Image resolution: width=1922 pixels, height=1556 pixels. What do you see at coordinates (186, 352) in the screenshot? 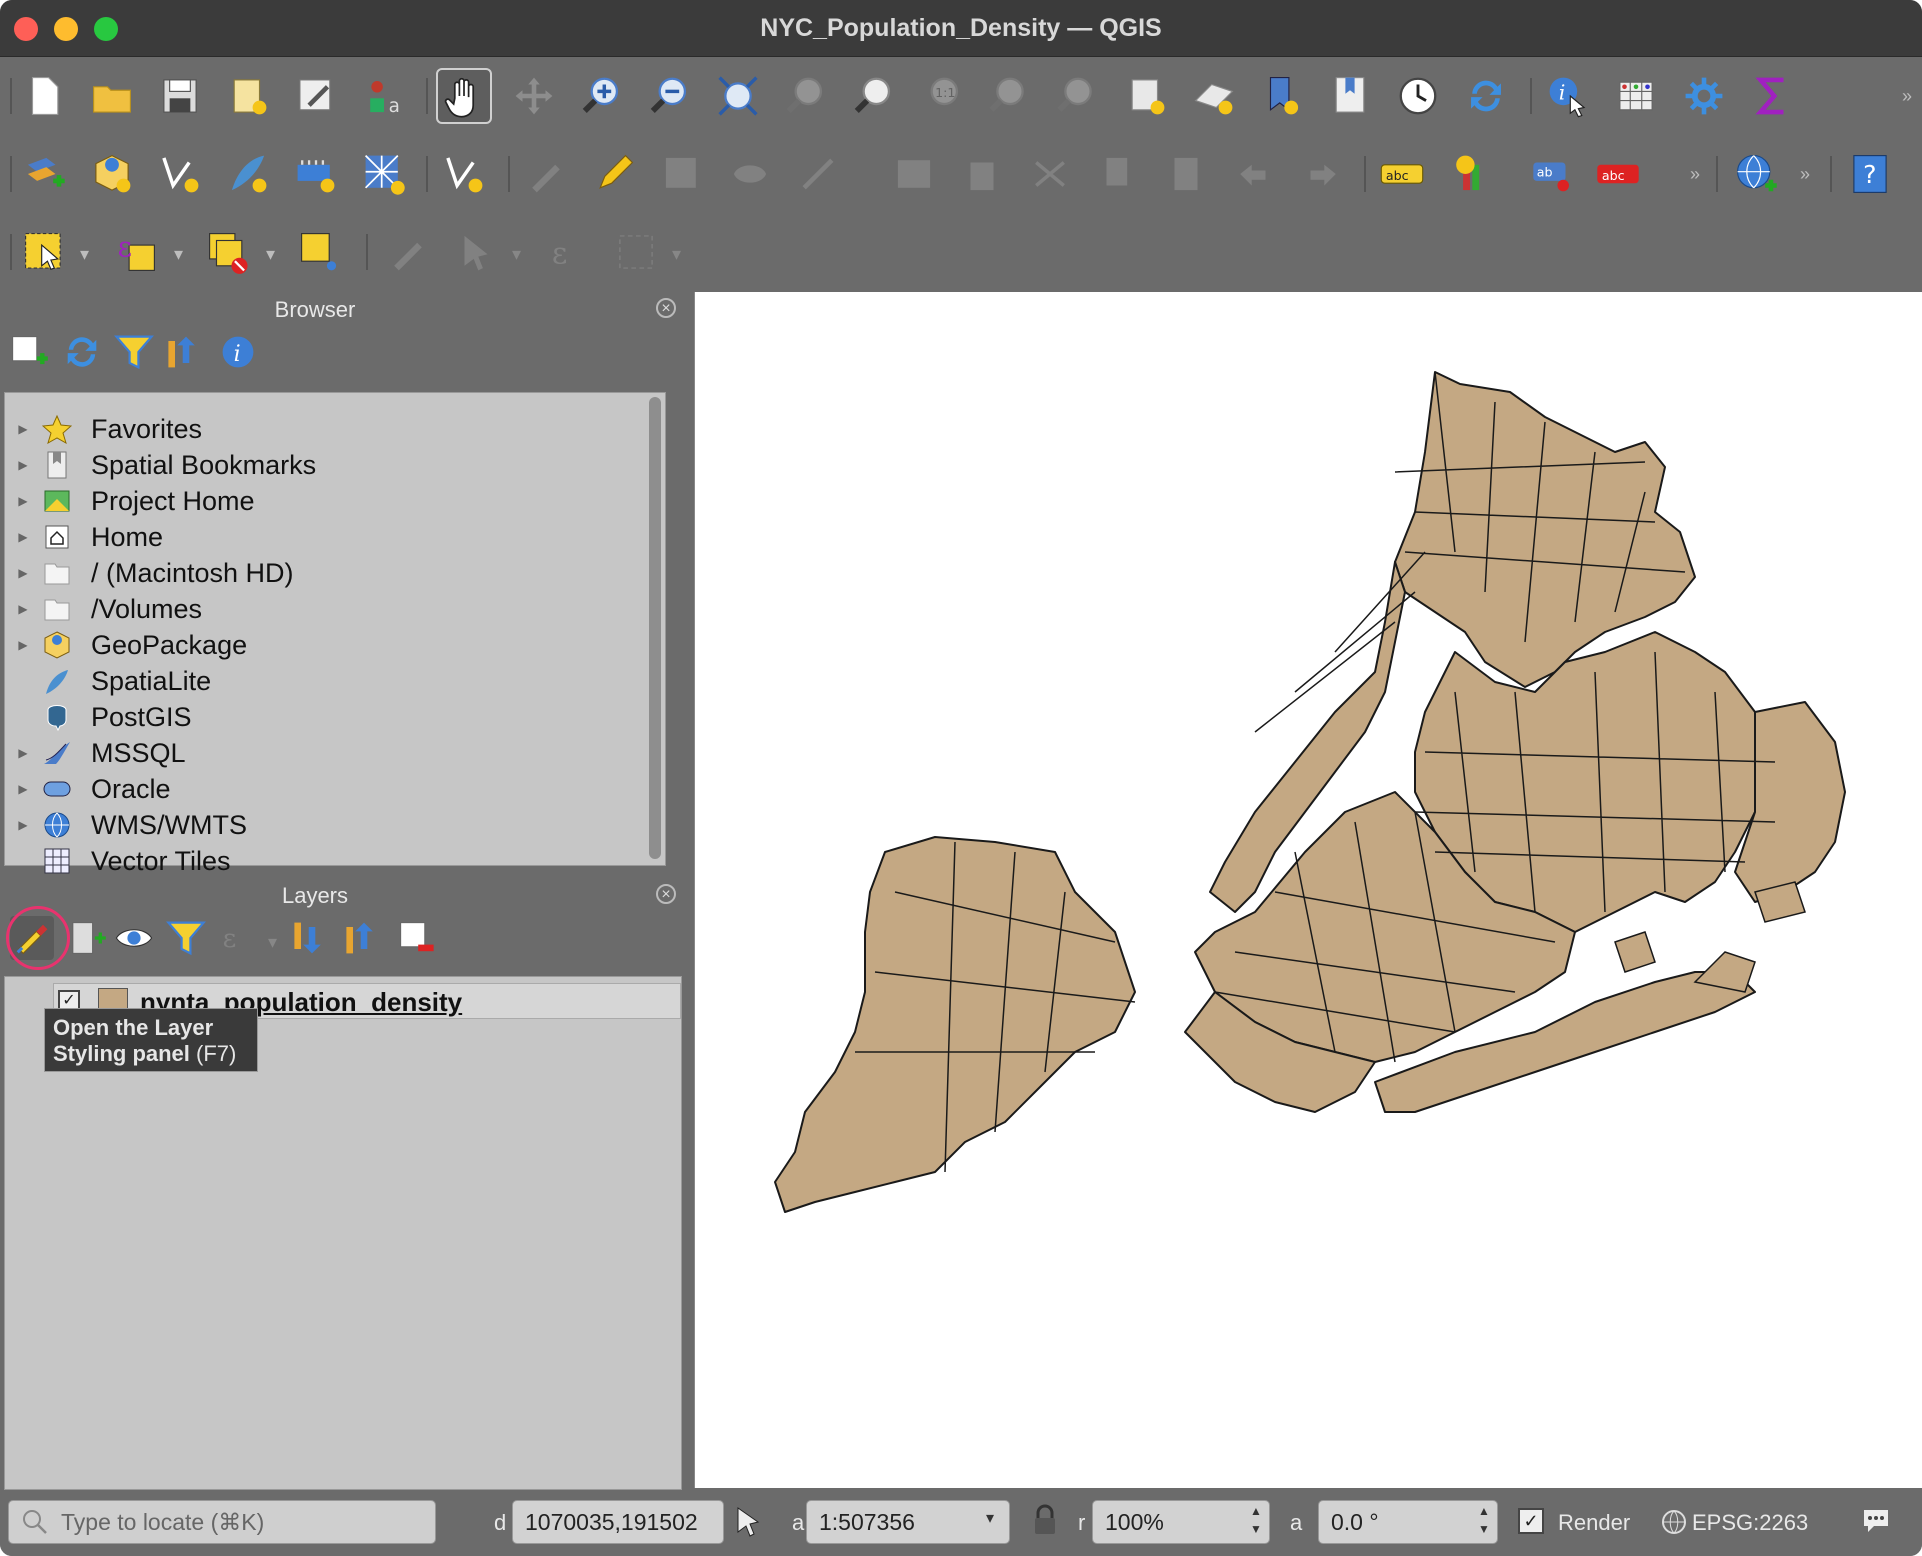
I see `collapse-all-icon` at bounding box center [186, 352].